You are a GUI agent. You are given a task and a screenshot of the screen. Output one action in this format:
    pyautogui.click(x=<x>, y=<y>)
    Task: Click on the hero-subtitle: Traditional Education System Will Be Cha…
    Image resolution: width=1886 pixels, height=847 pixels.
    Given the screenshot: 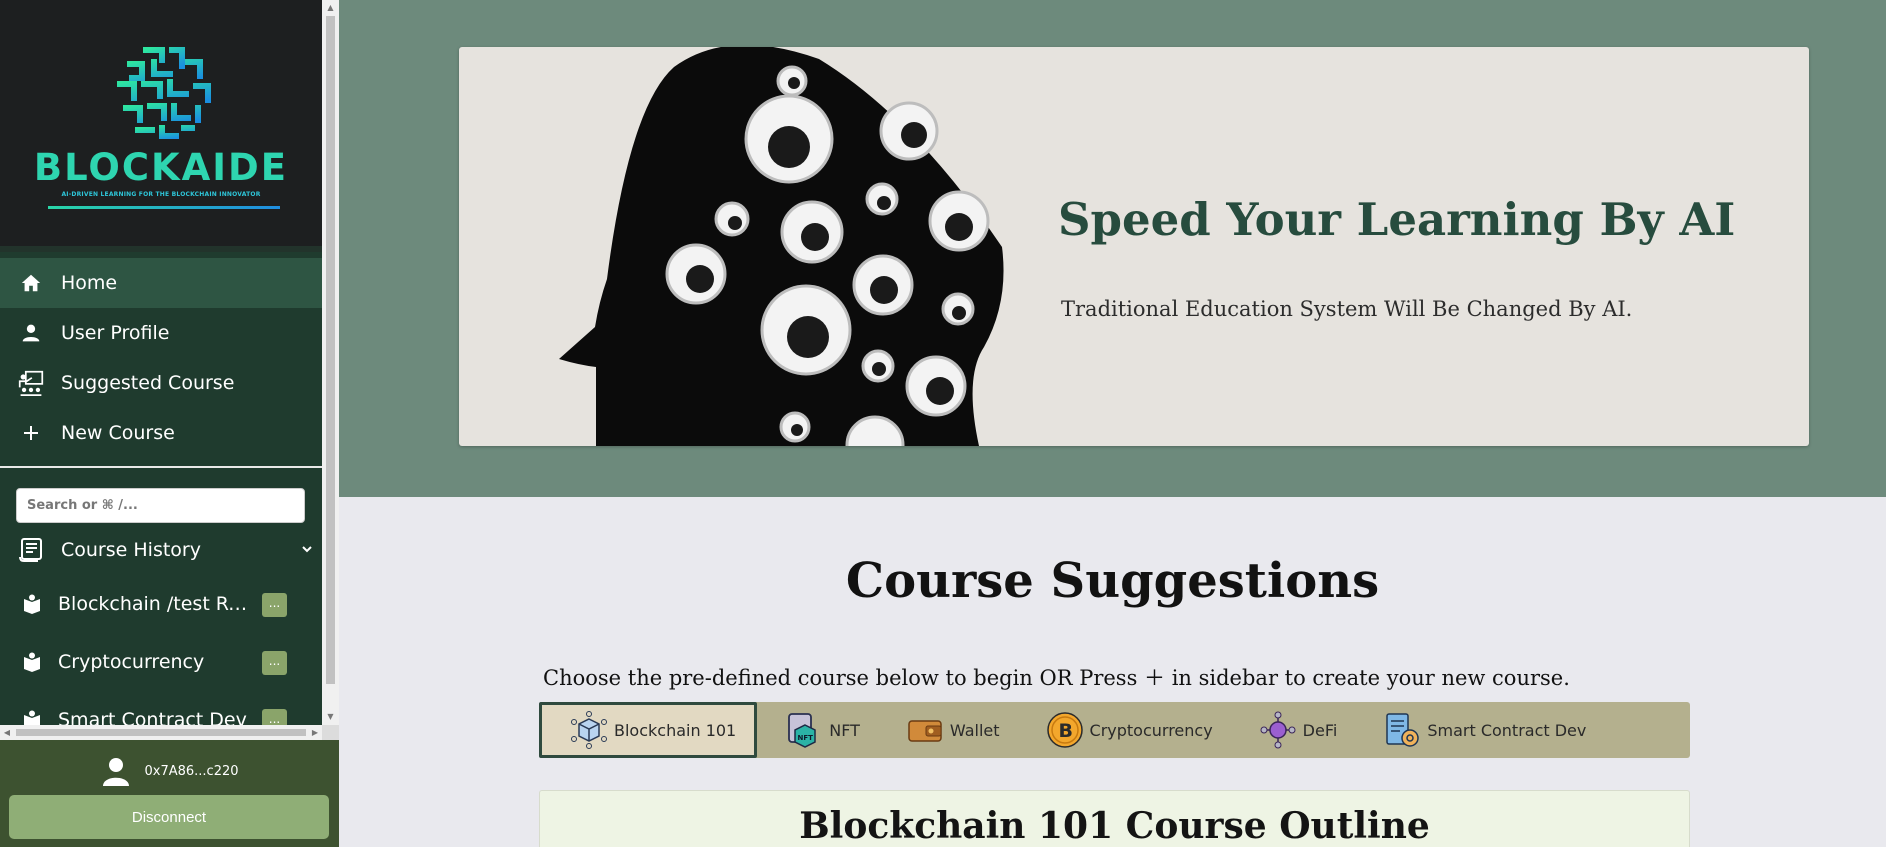 What is the action you would take?
    pyautogui.click(x=1347, y=309)
    